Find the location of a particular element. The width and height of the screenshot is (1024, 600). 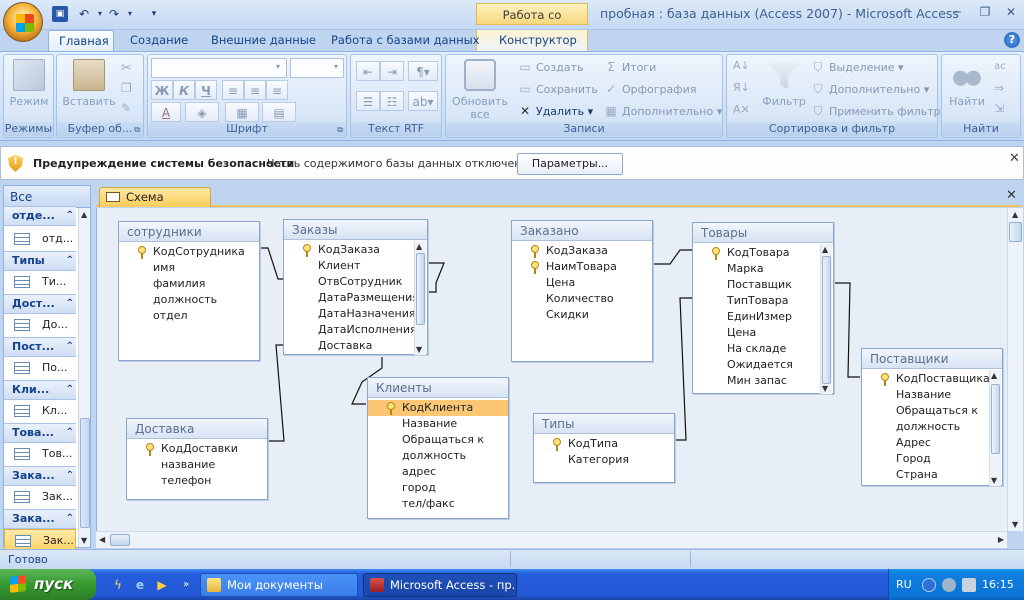

nav-pane-header: Все таблицы is located at coordinates (47, 206).